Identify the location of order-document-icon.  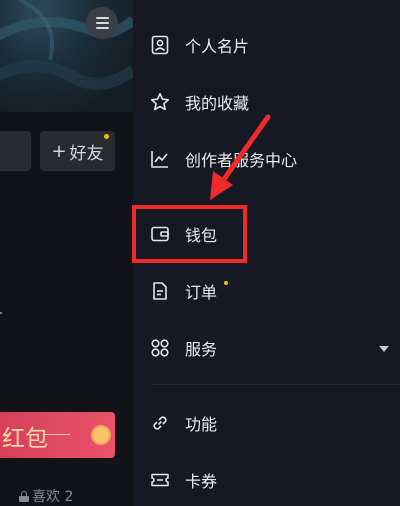
(160, 291).